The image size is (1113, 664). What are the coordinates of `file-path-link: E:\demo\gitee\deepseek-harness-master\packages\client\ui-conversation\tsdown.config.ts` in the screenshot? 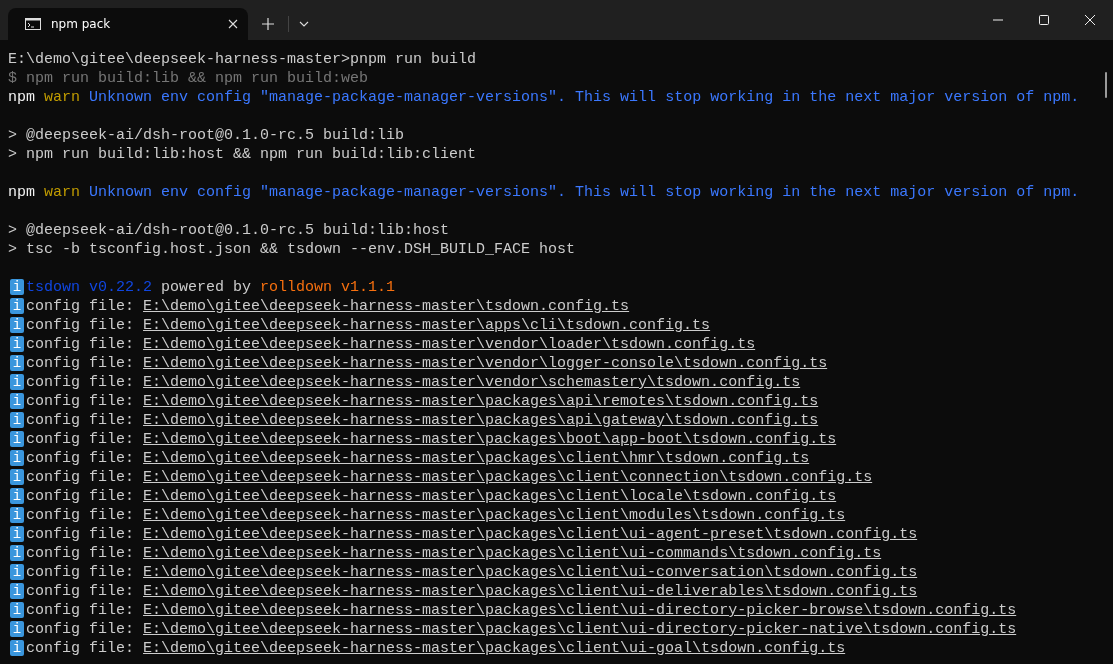 It's located at (530, 572).